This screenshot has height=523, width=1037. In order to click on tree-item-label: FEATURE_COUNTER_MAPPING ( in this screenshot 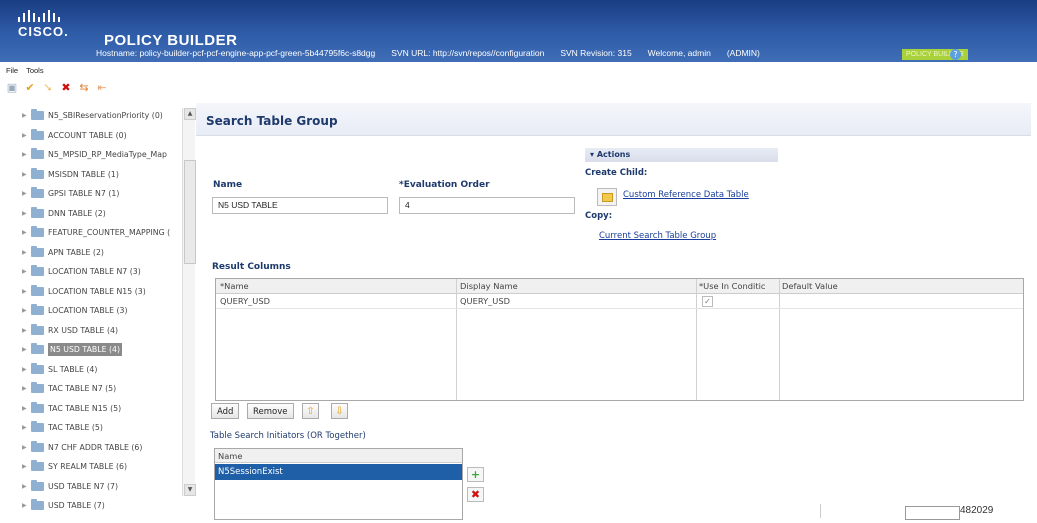, I will do `click(109, 232)`.